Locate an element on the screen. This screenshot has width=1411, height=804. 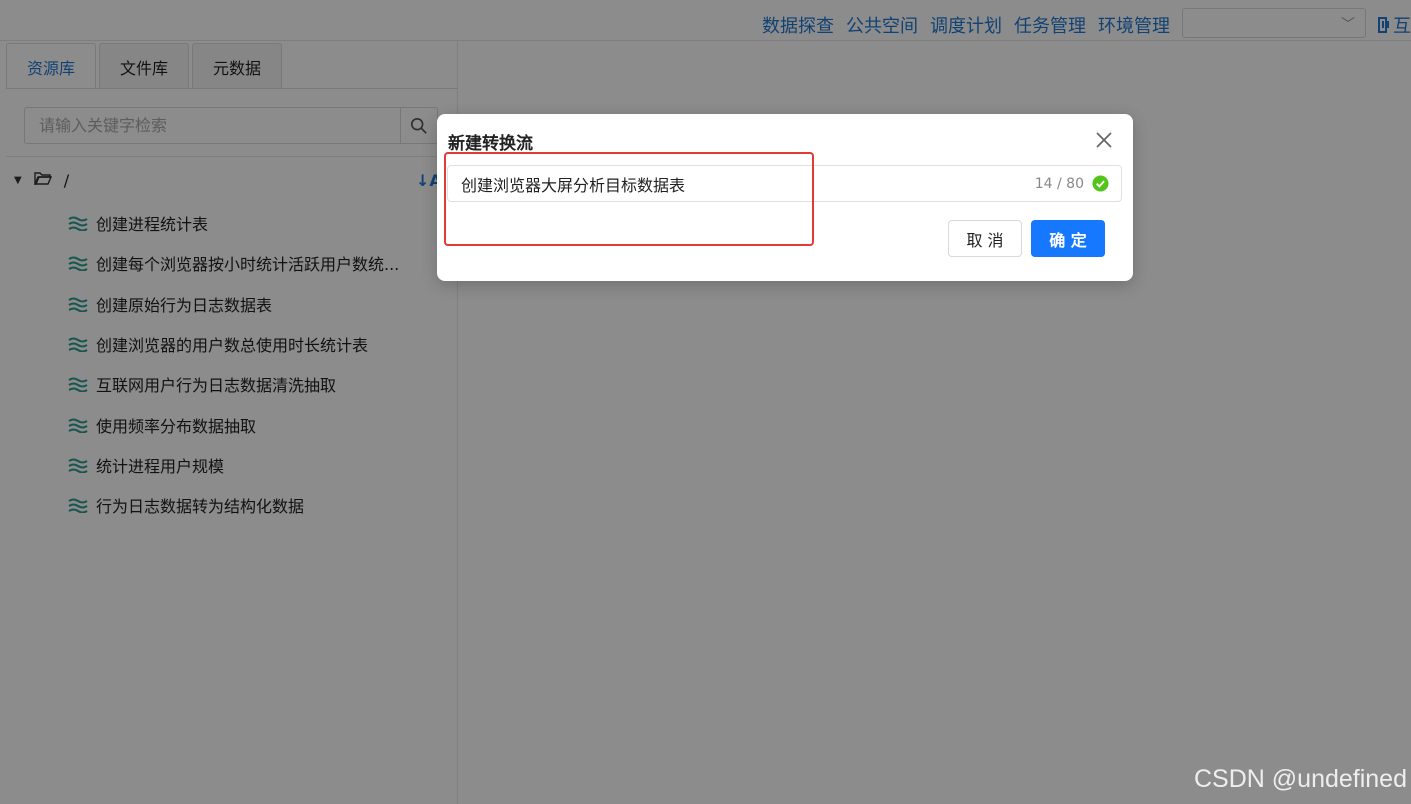
char-count: 14 / 80 is located at coordinates (1059, 183).